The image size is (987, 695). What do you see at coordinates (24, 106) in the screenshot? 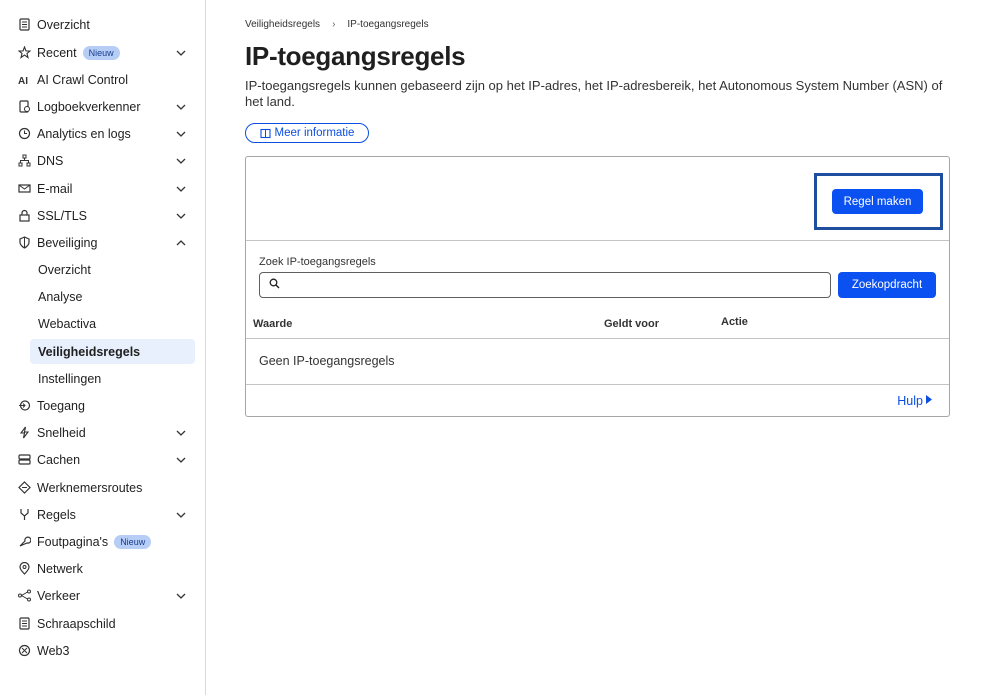
I see `log-icon` at bounding box center [24, 106].